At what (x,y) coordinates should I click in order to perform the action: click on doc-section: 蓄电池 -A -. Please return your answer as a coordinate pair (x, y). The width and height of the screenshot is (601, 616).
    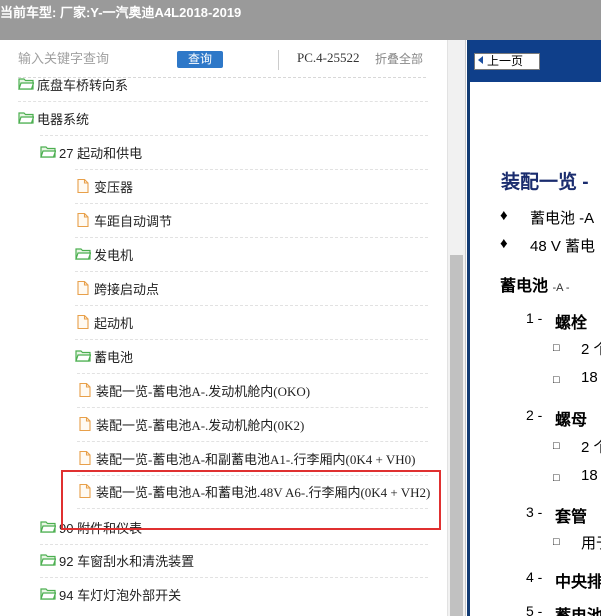
    Looking at the image, I should click on (535, 284).